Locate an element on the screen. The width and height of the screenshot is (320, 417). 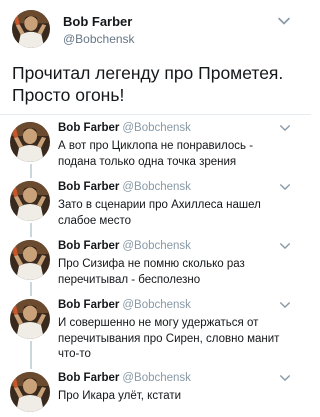
reply-text-line: А вот про Циклопа не понравилось - is located at coordinates (156, 146).